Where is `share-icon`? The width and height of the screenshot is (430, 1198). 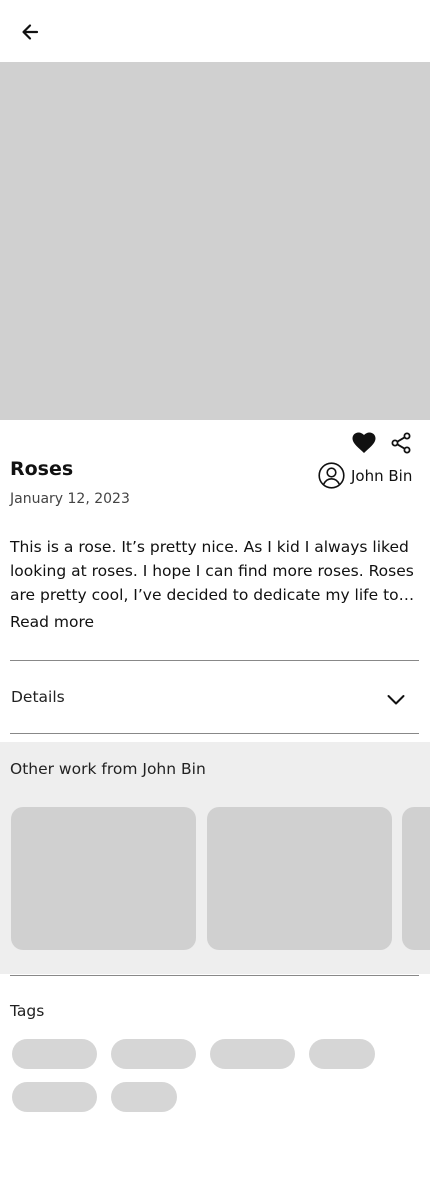 share-icon is located at coordinates (401, 443).